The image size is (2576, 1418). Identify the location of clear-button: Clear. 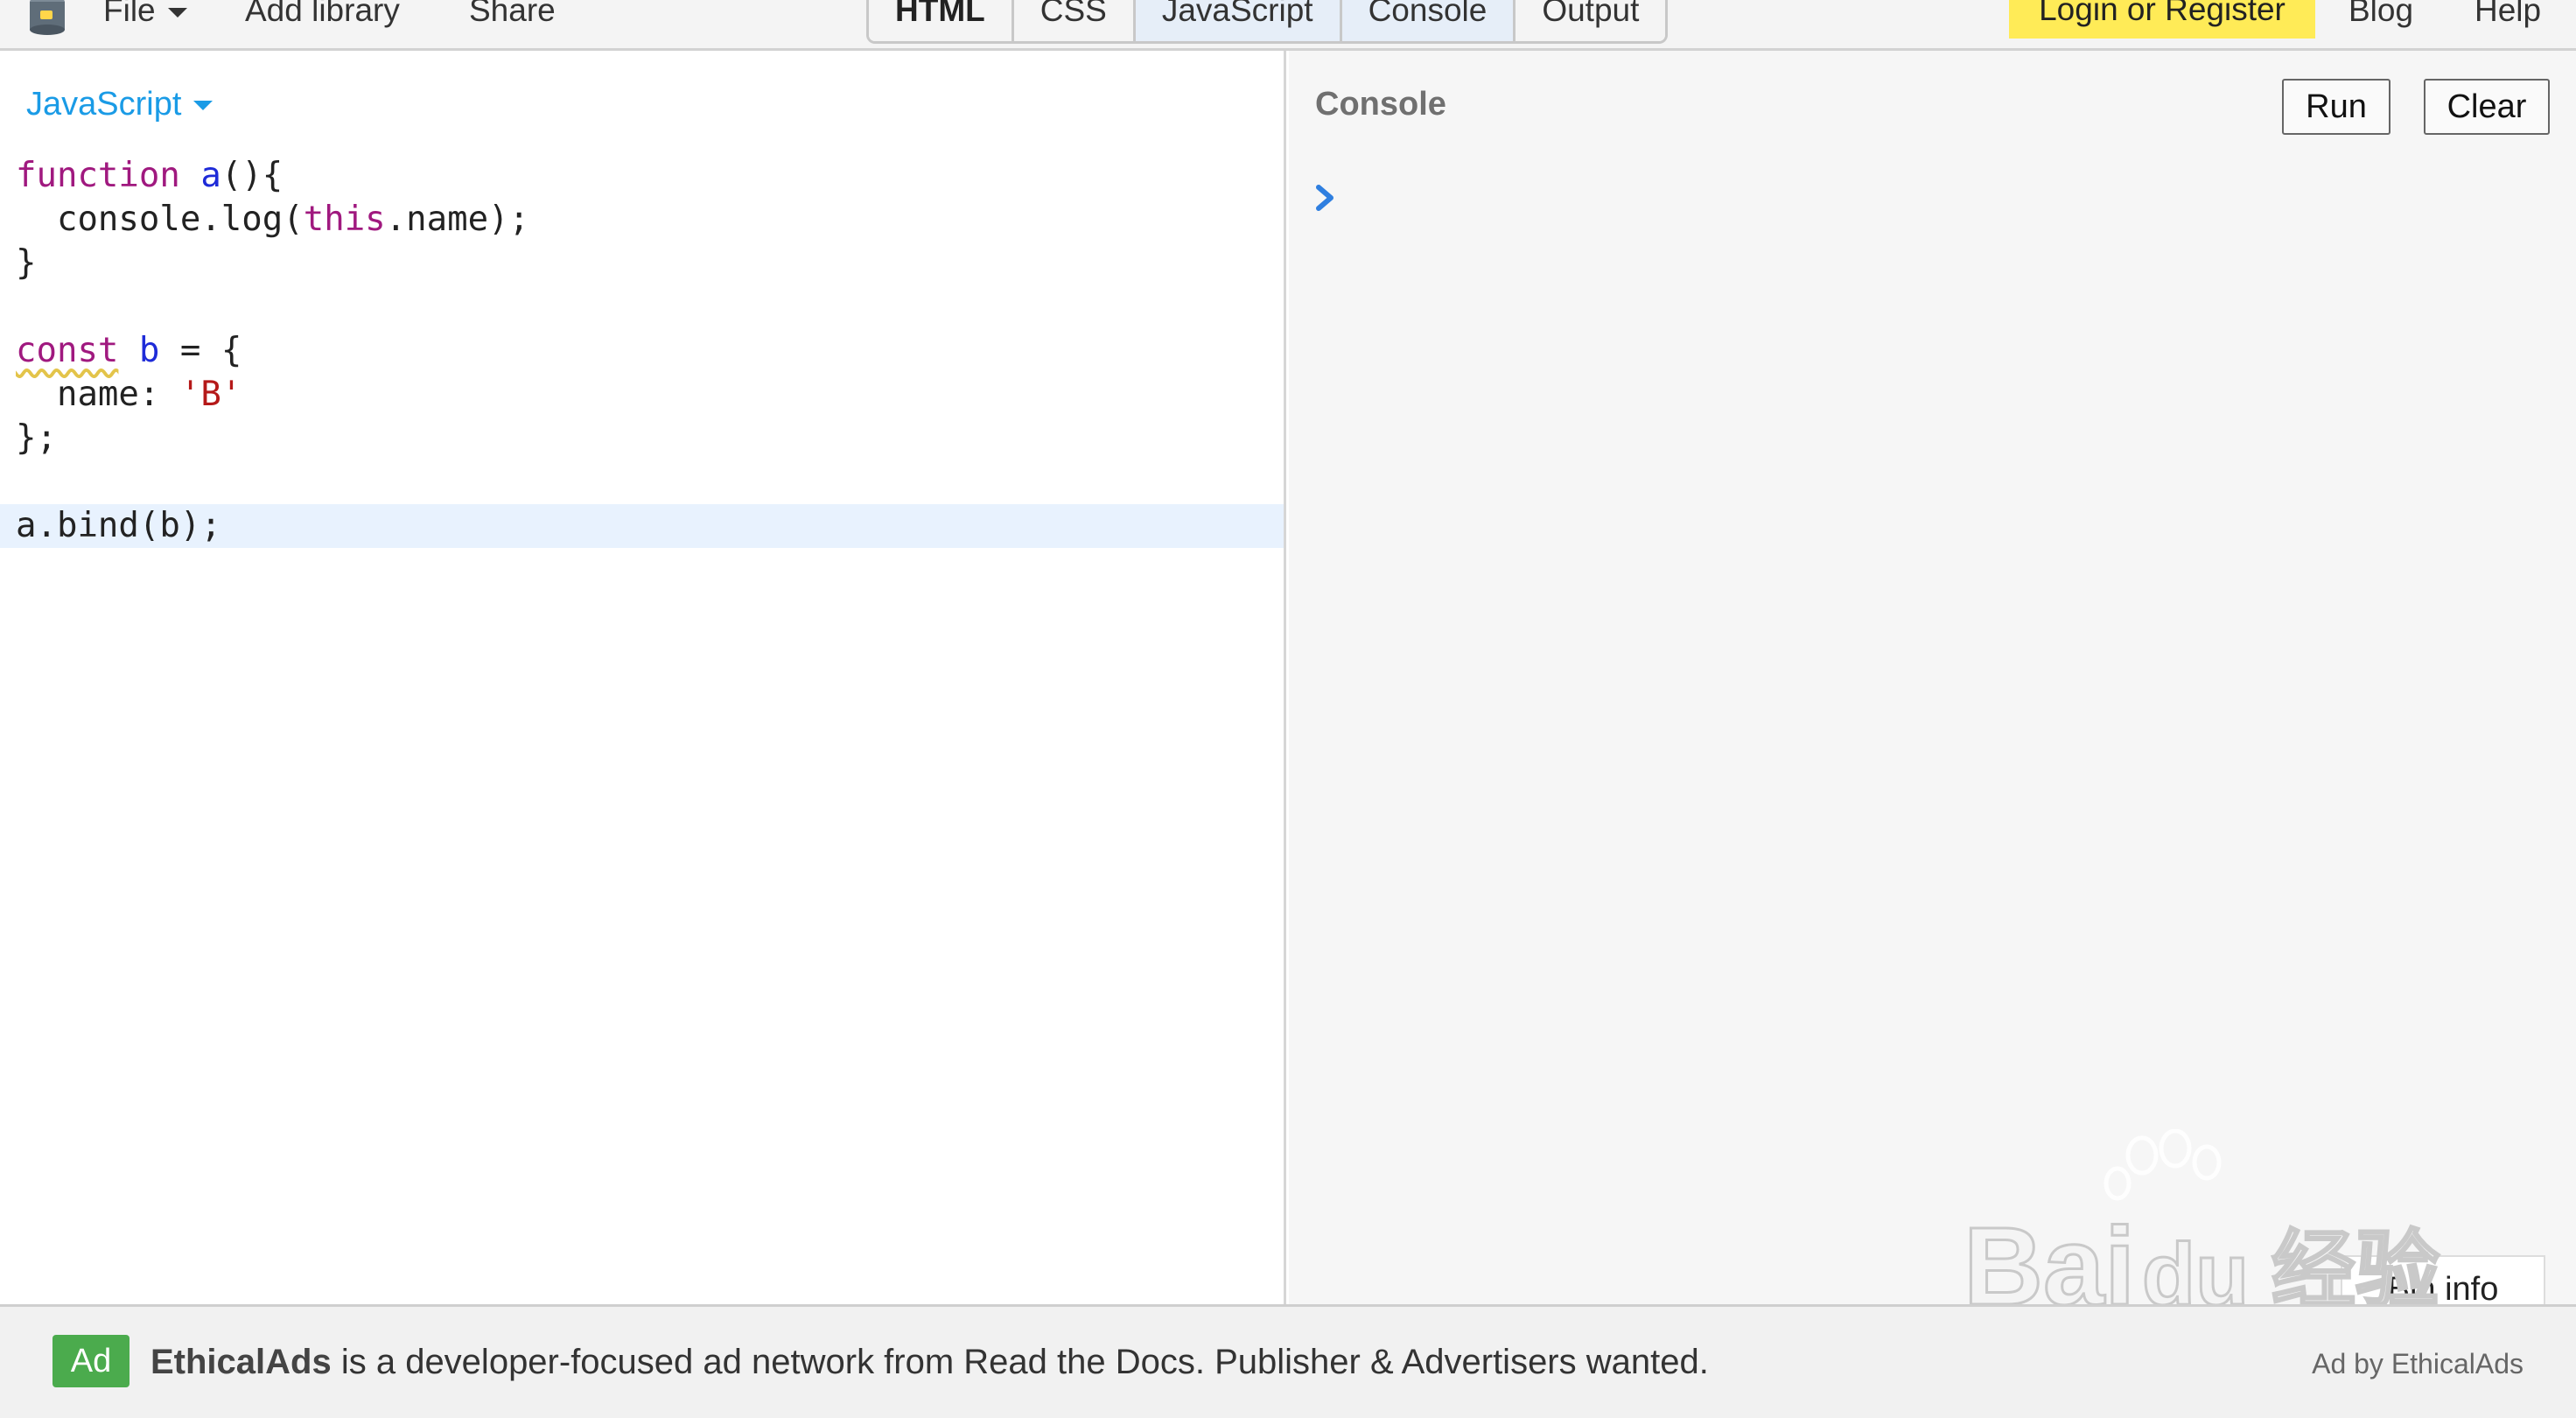
(2487, 107).